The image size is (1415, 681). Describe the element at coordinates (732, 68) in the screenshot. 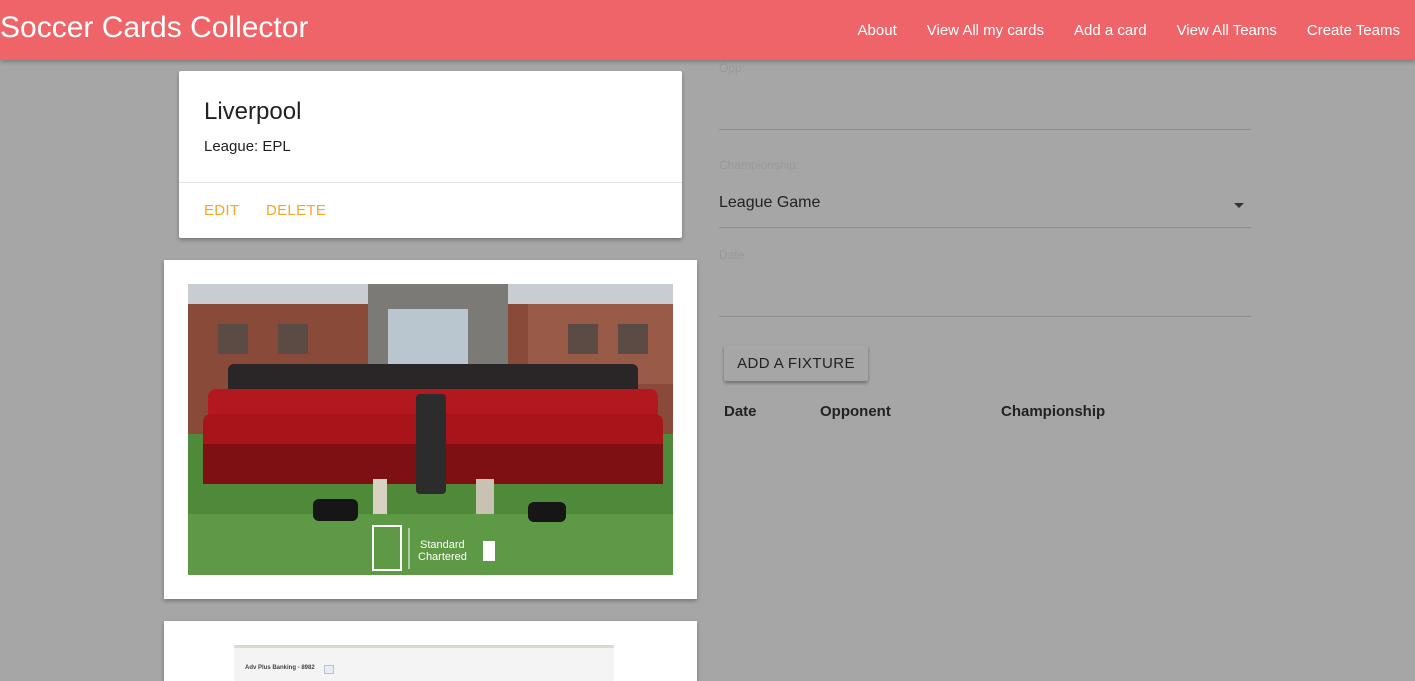

I see `opp-label: Opp:` at that location.